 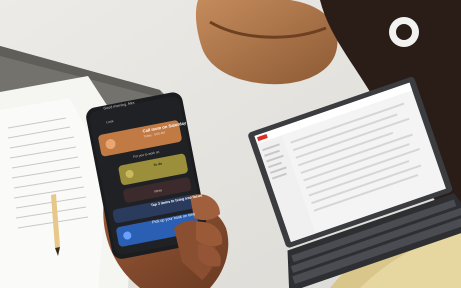 I want to click on todo-card-title: To do, so click(x=158, y=165).